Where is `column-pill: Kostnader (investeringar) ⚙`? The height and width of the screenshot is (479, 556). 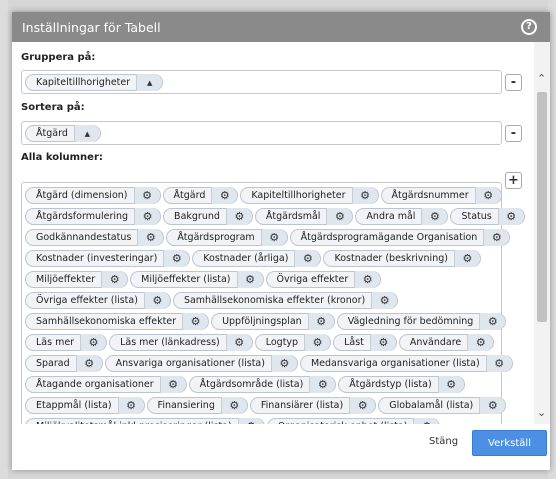 column-pill: Kostnader (investeringar) ⚙ is located at coordinates (108, 258).